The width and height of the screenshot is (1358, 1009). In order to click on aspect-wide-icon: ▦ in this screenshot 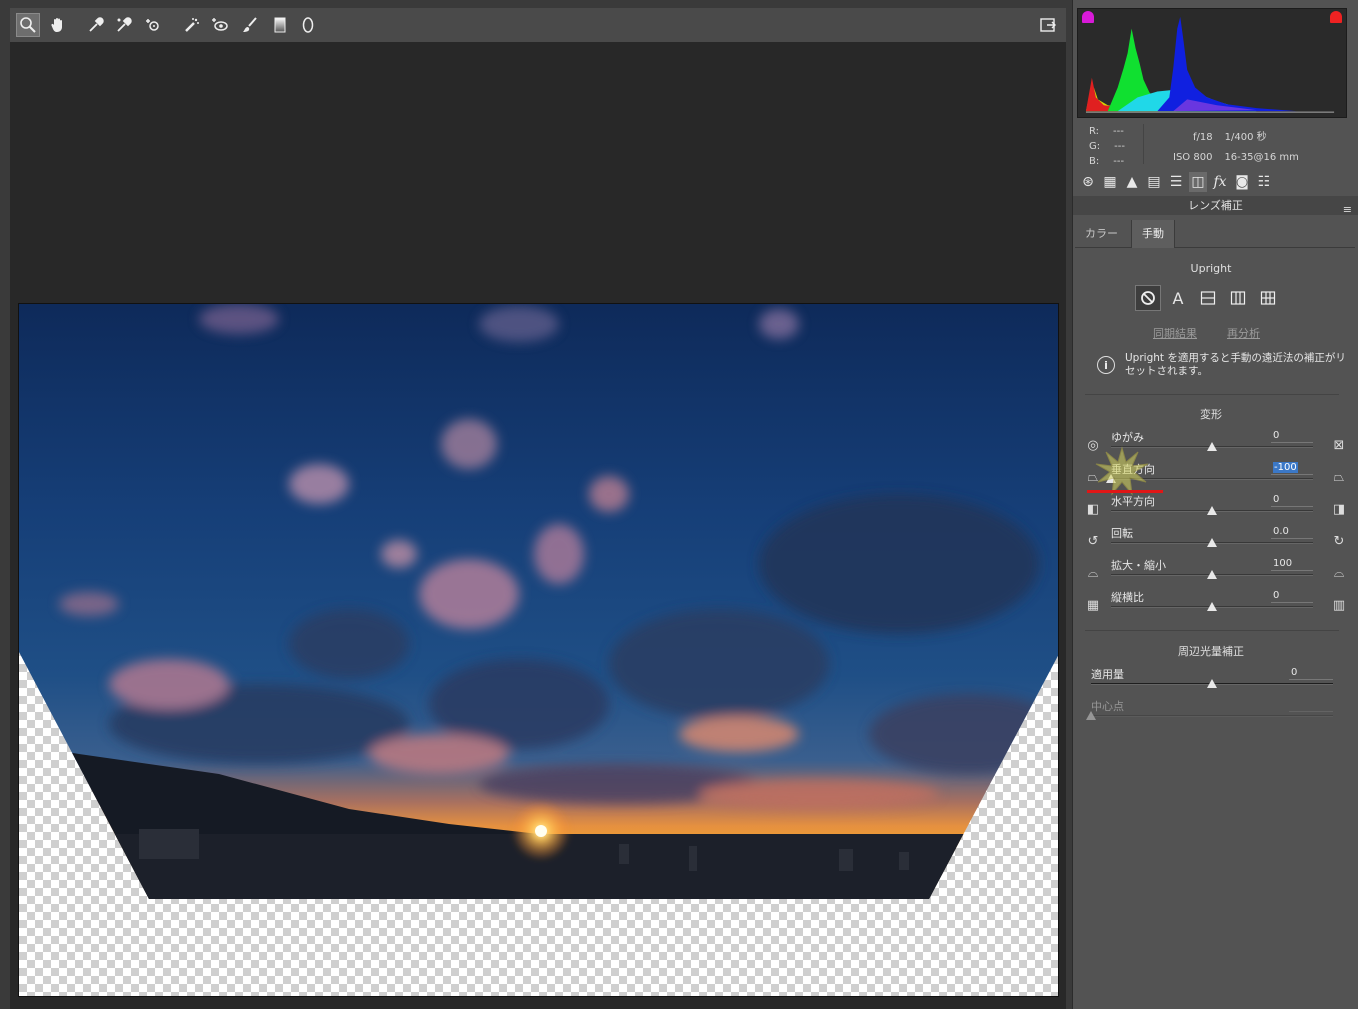, I will do `click(1093, 605)`.